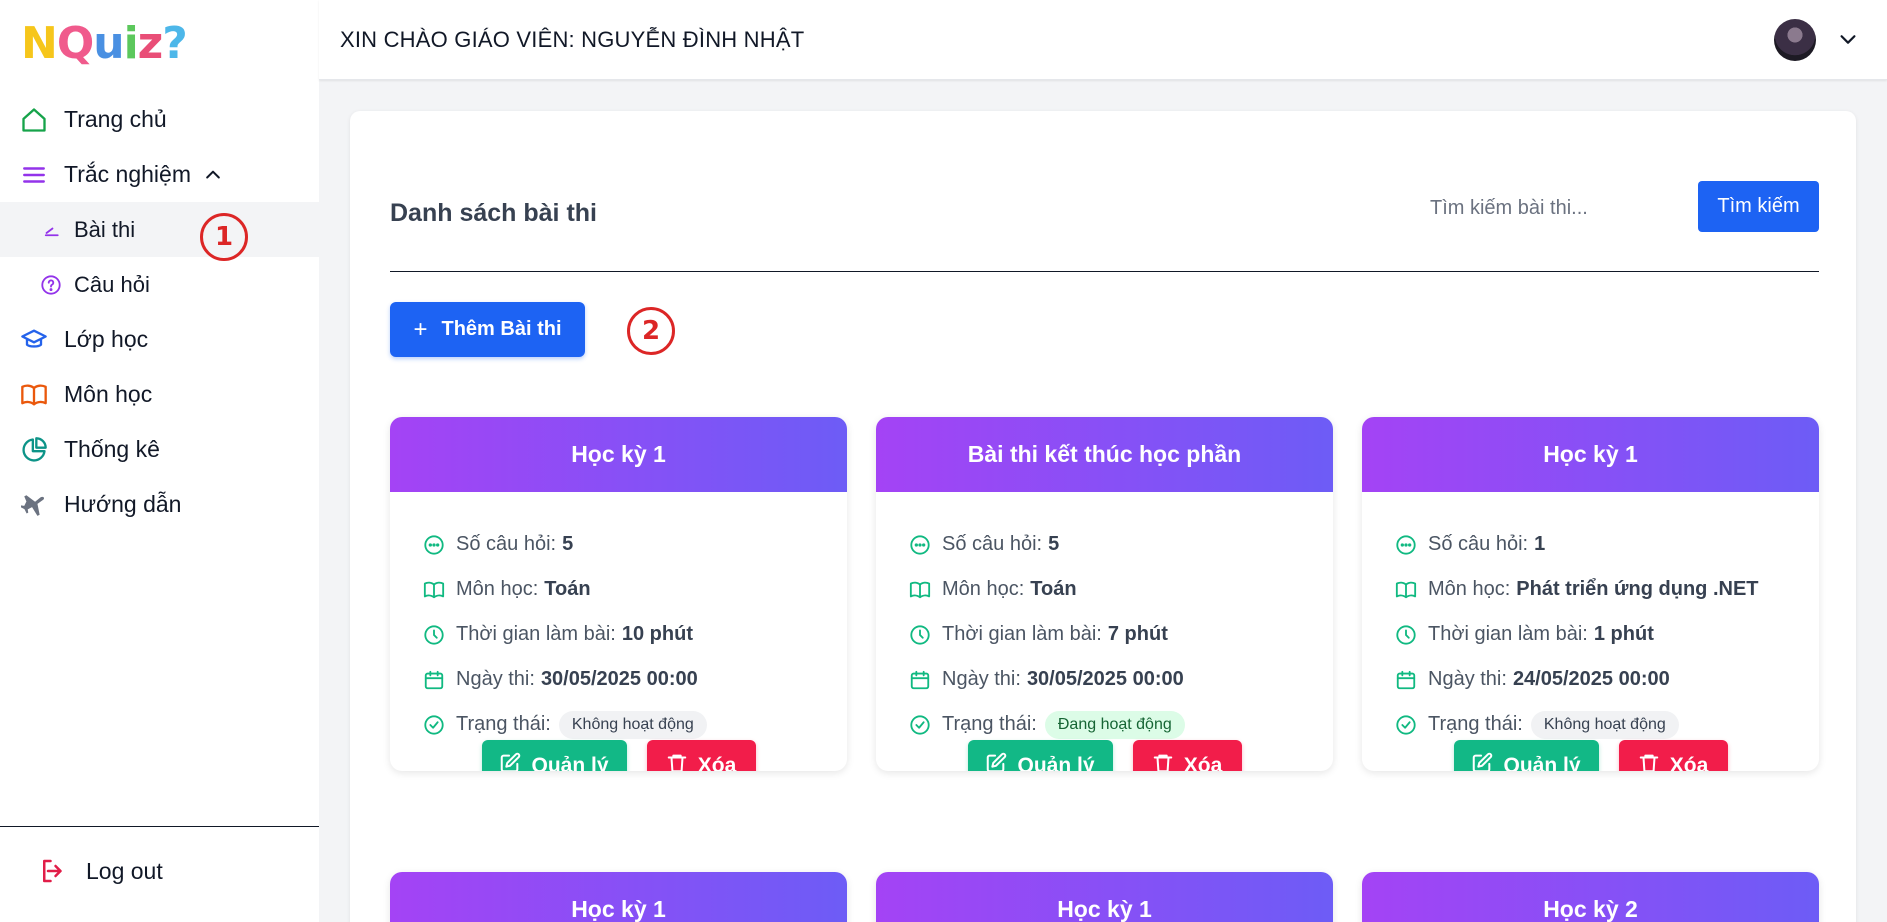 The width and height of the screenshot is (1887, 922). Describe the element at coordinates (1542, 762) in the screenshot. I see `manage-label: Quản lý` at that location.